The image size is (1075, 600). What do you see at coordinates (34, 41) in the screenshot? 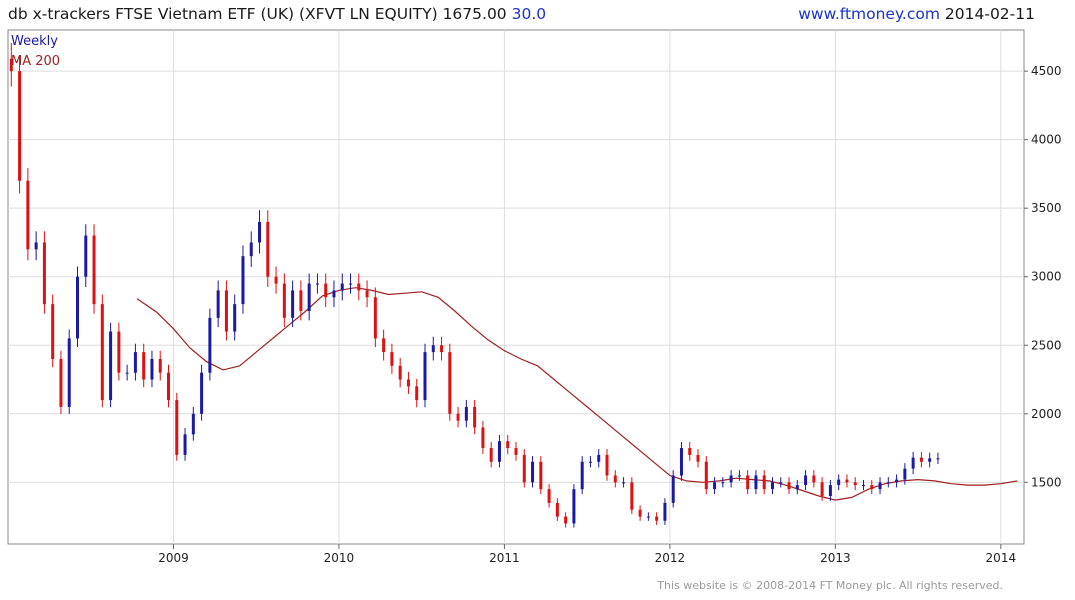
I see `legend-weekly: Weekly` at bounding box center [34, 41].